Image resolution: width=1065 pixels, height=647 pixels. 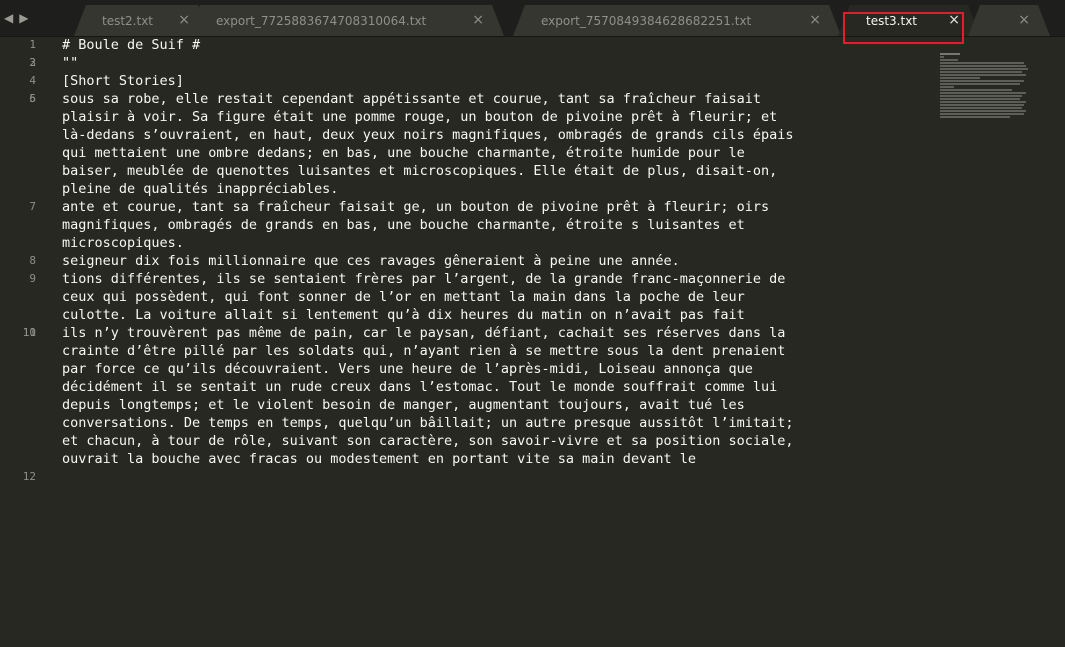 I want to click on tab-untitled: ×, so click(x=1009, y=20).